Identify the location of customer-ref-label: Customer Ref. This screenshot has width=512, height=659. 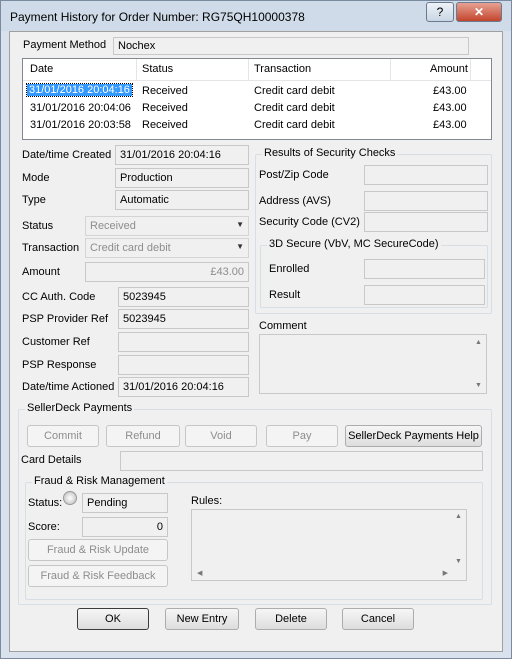
(56, 342).